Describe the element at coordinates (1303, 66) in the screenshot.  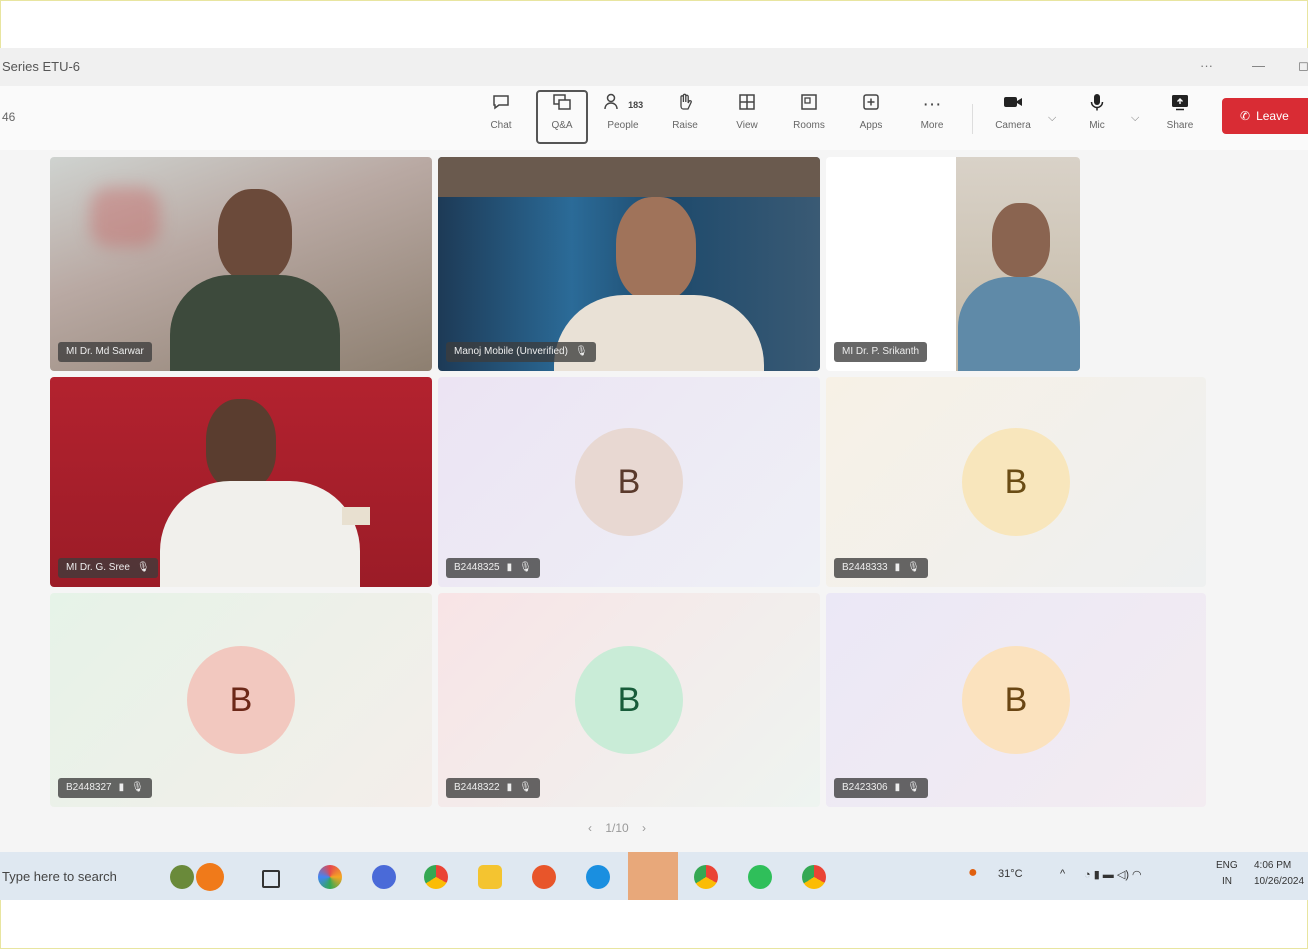
I see `window-maximize-button: ◻` at that location.